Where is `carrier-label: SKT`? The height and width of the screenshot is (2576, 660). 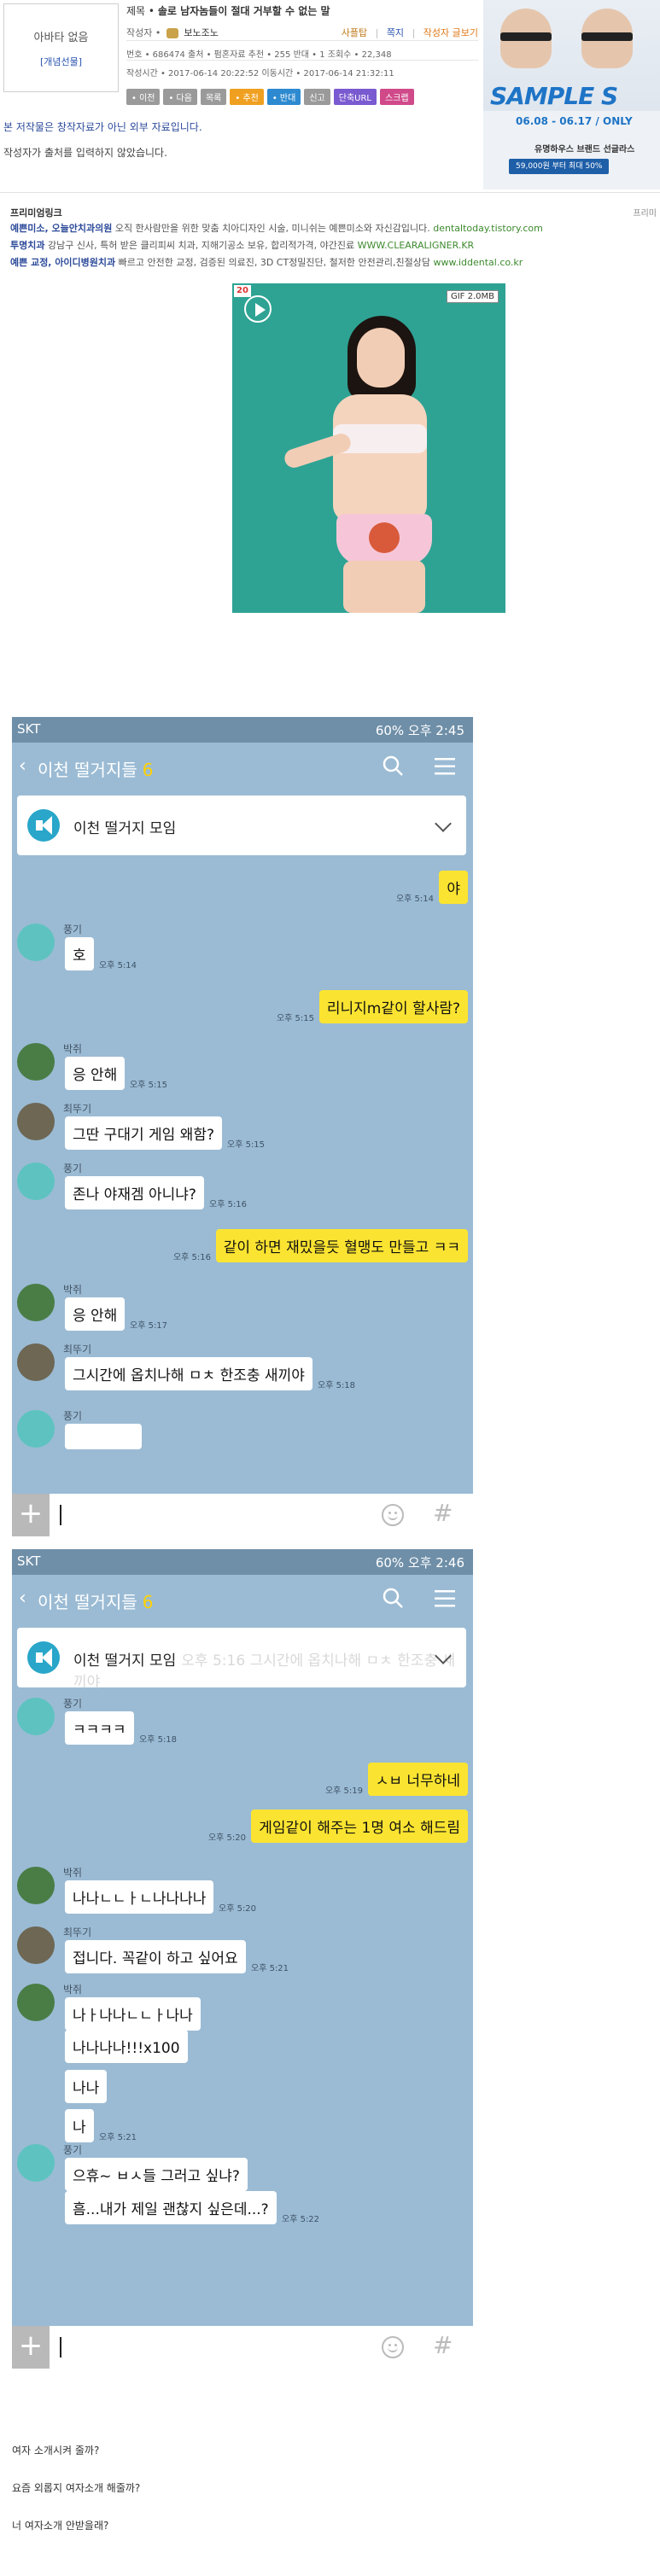
carrier-label: SKT is located at coordinates (29, 729).